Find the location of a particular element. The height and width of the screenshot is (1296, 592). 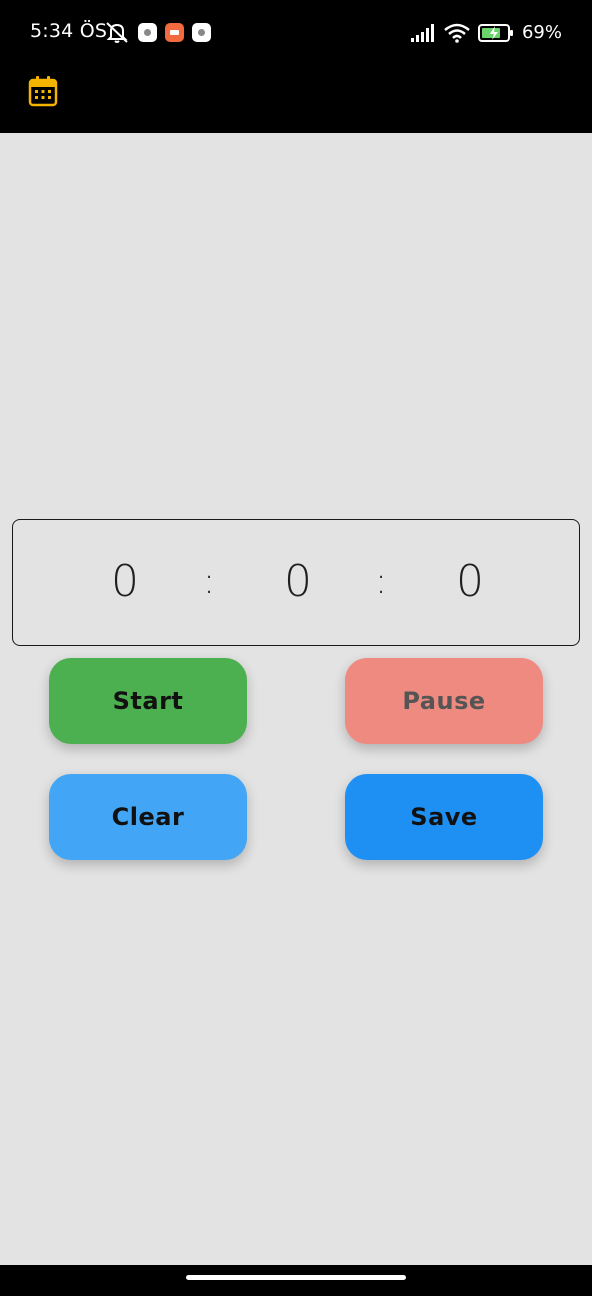

home-indicator is located at coordinates (296, 1277).